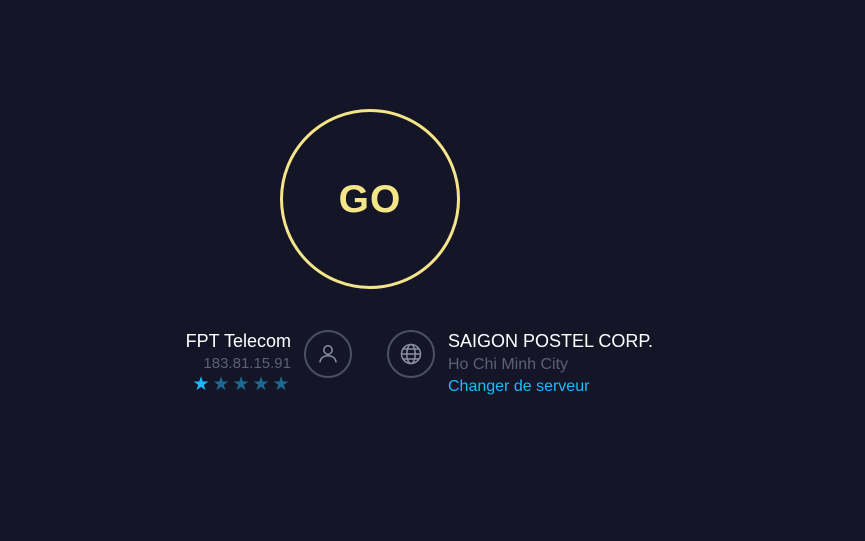 This screenshot has width=865, height=541. I want to click on isp-name: FPT Telecom, so click(238, 341).